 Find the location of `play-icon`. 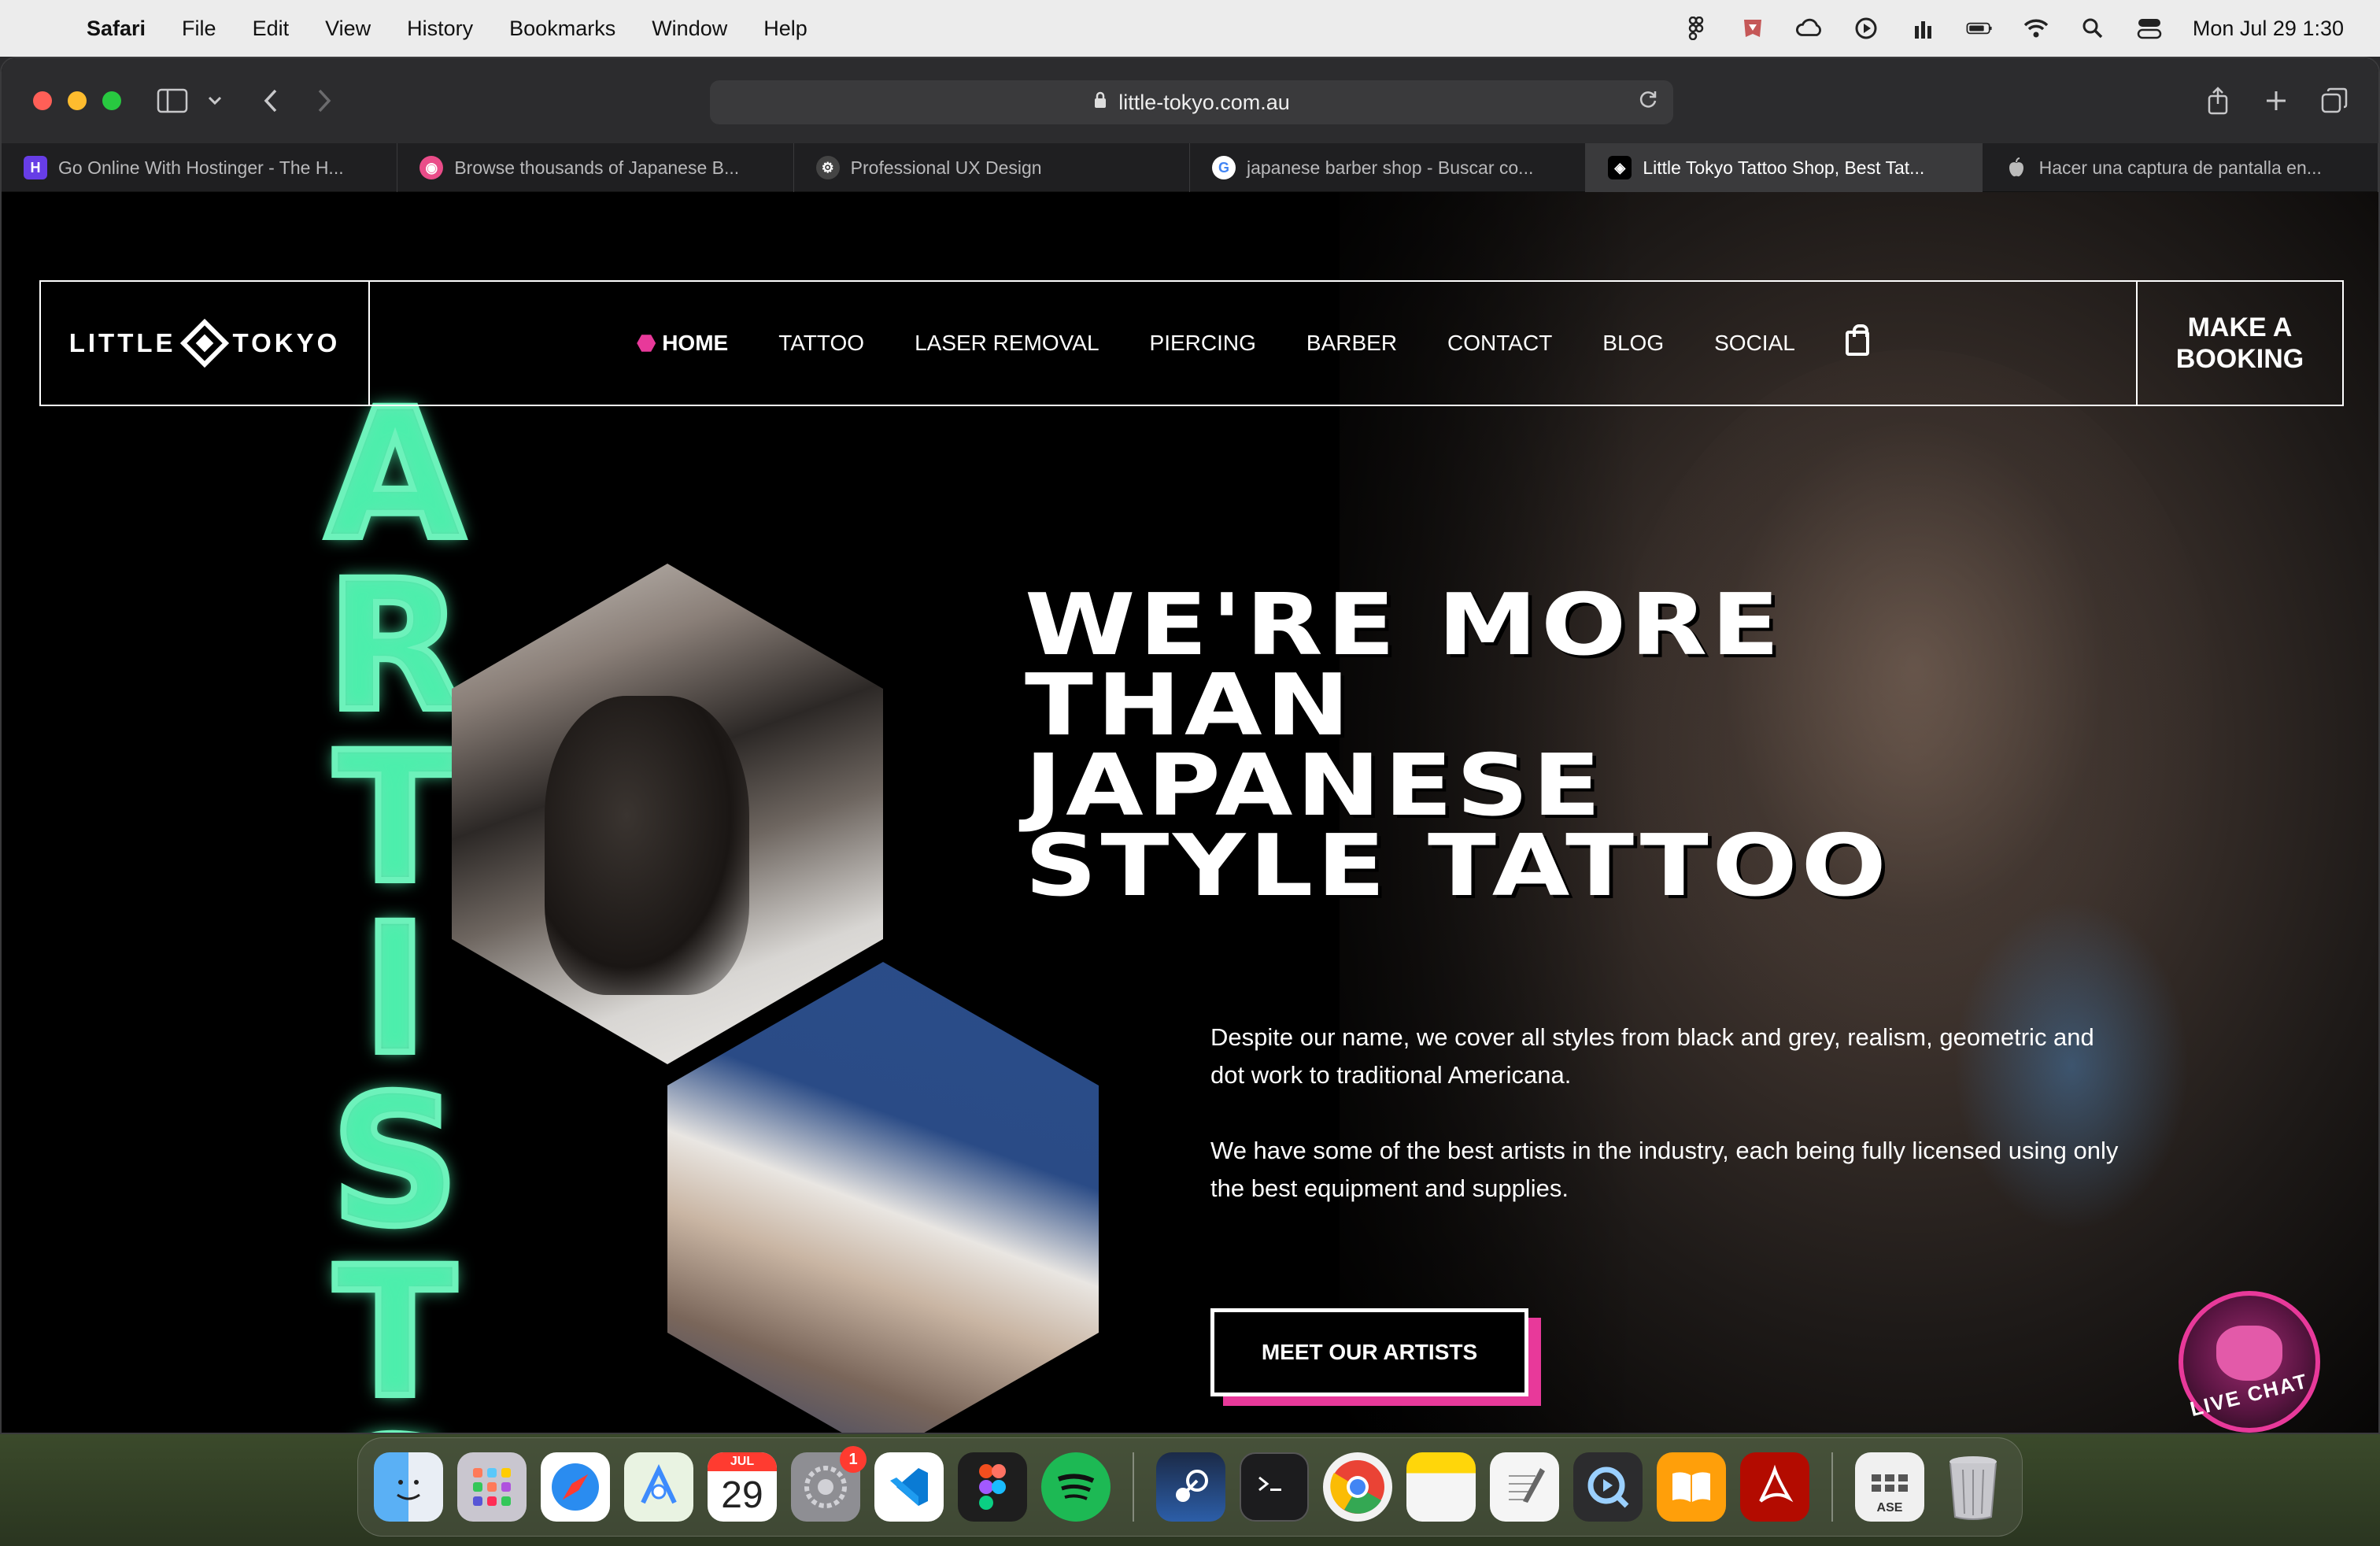

play-icon is located at coordinates (1866, 28).